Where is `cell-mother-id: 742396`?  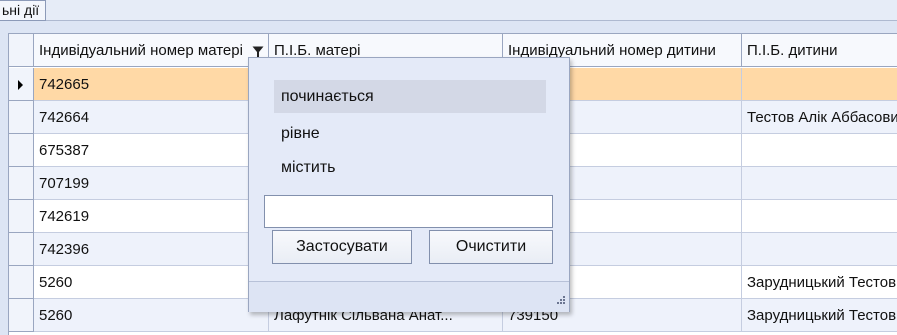
cell-mother-id: 742396 is located at coordinates (151, 249).